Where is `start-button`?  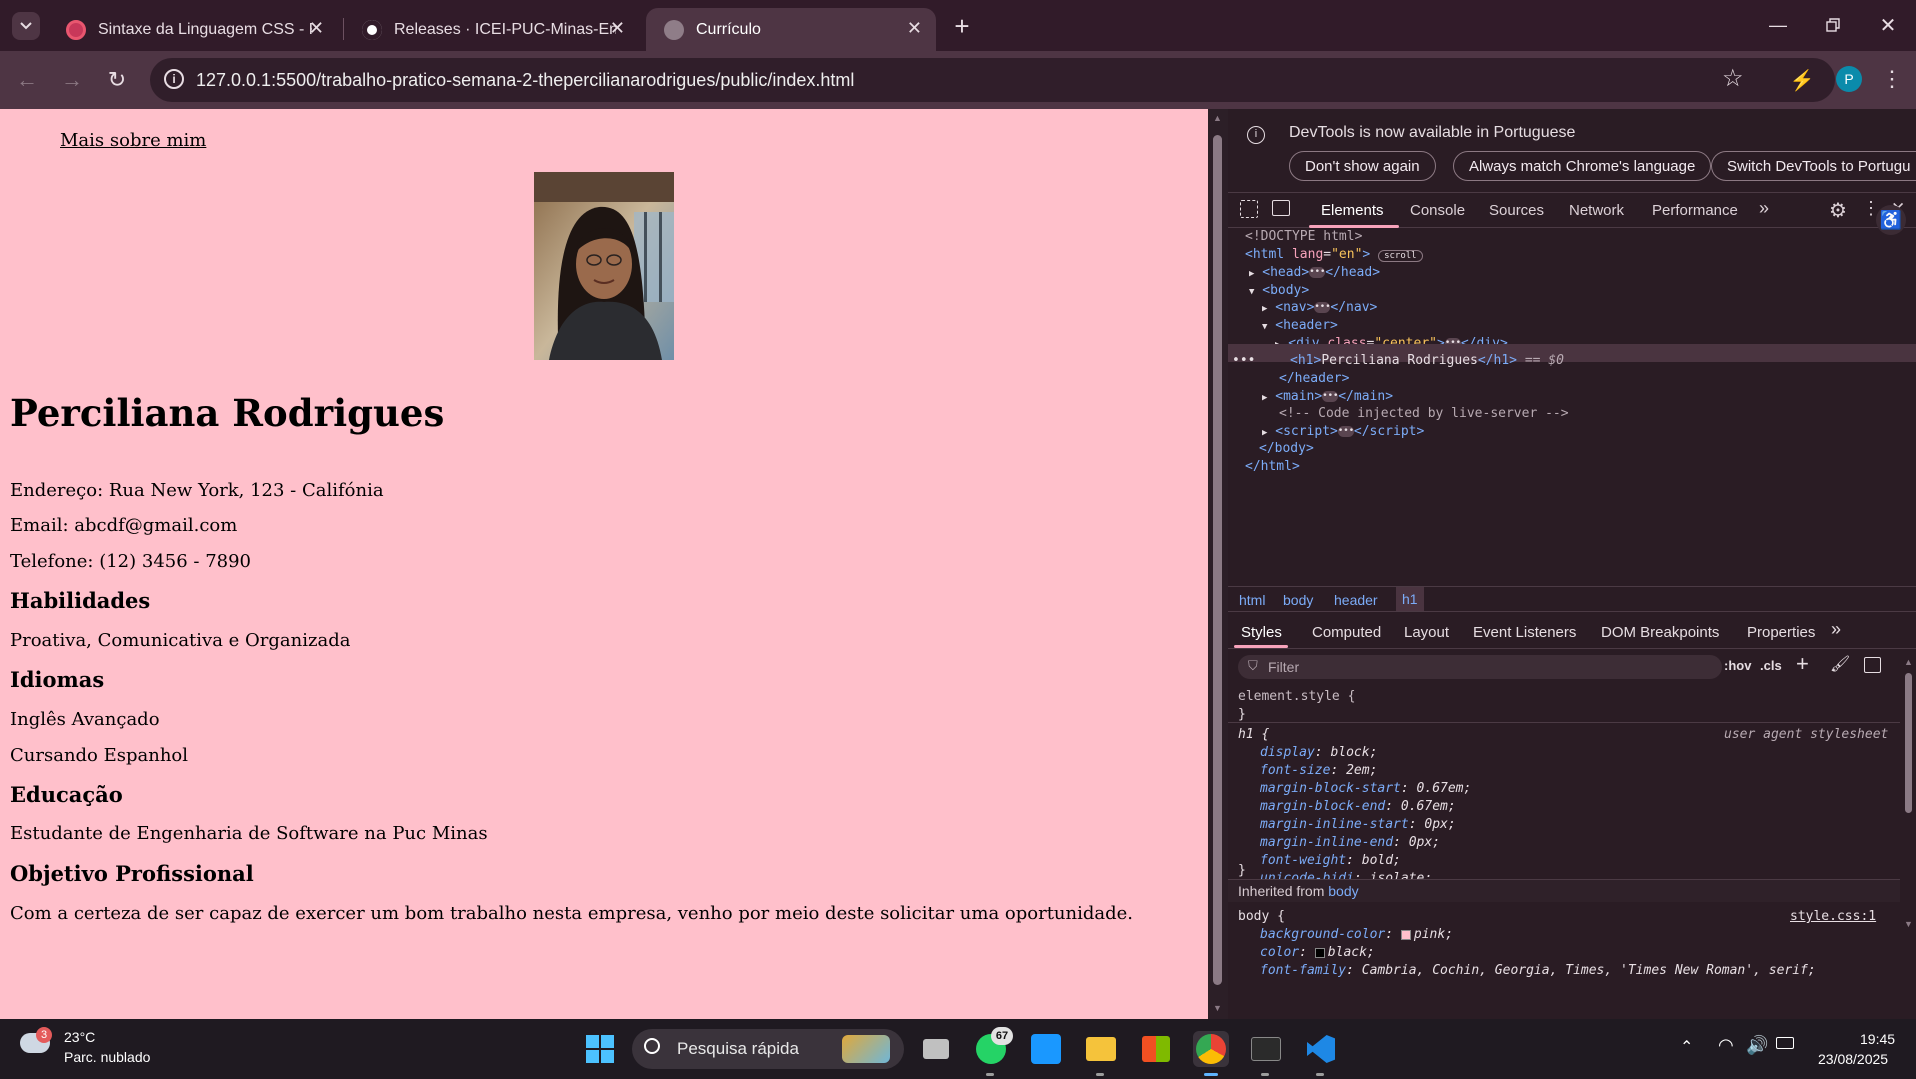 start-button is located at coordinates (600, 1049).